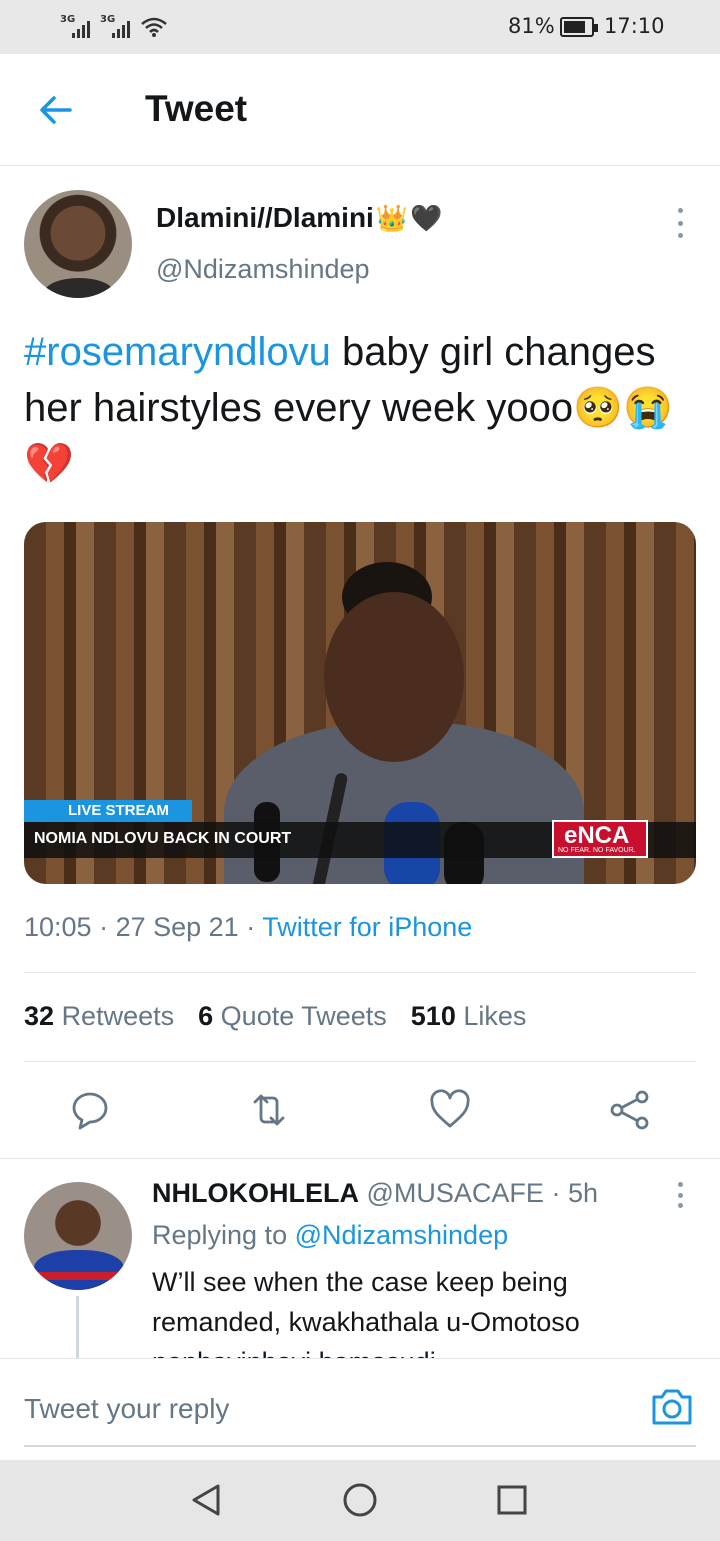  Describe the element at coordinates (392, 217) in the screenshot. I see `crown-emoji: 👑` at that location.